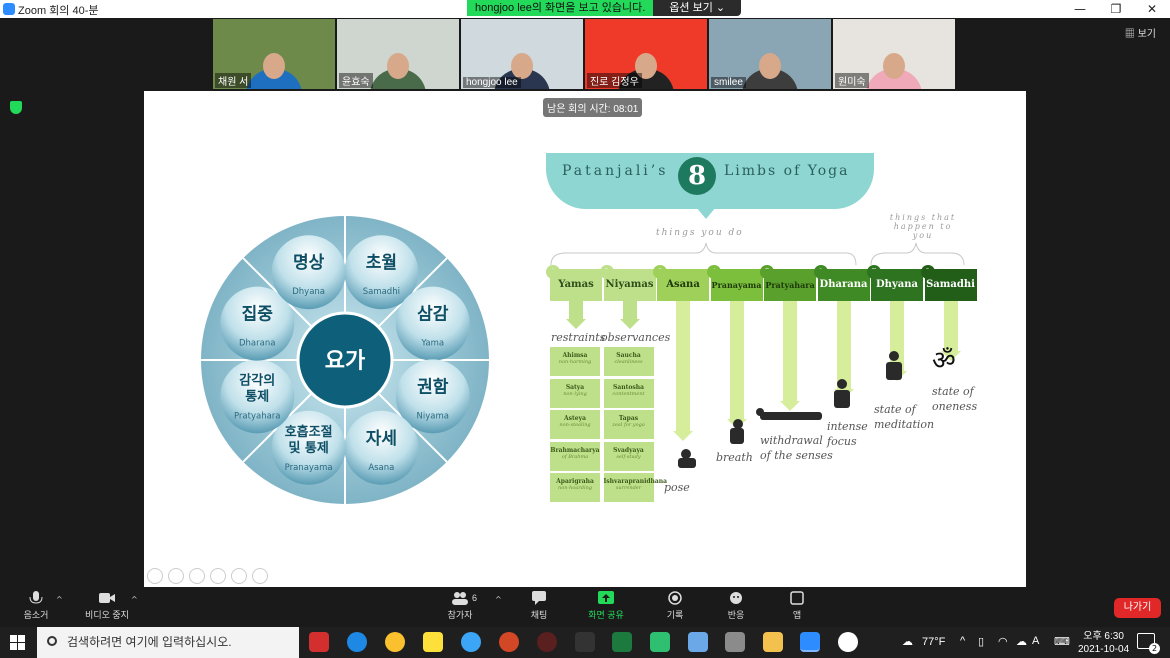  I want to click on taskbar-clock: 오후 6:30 2021-10-04, so click(1103, 643).